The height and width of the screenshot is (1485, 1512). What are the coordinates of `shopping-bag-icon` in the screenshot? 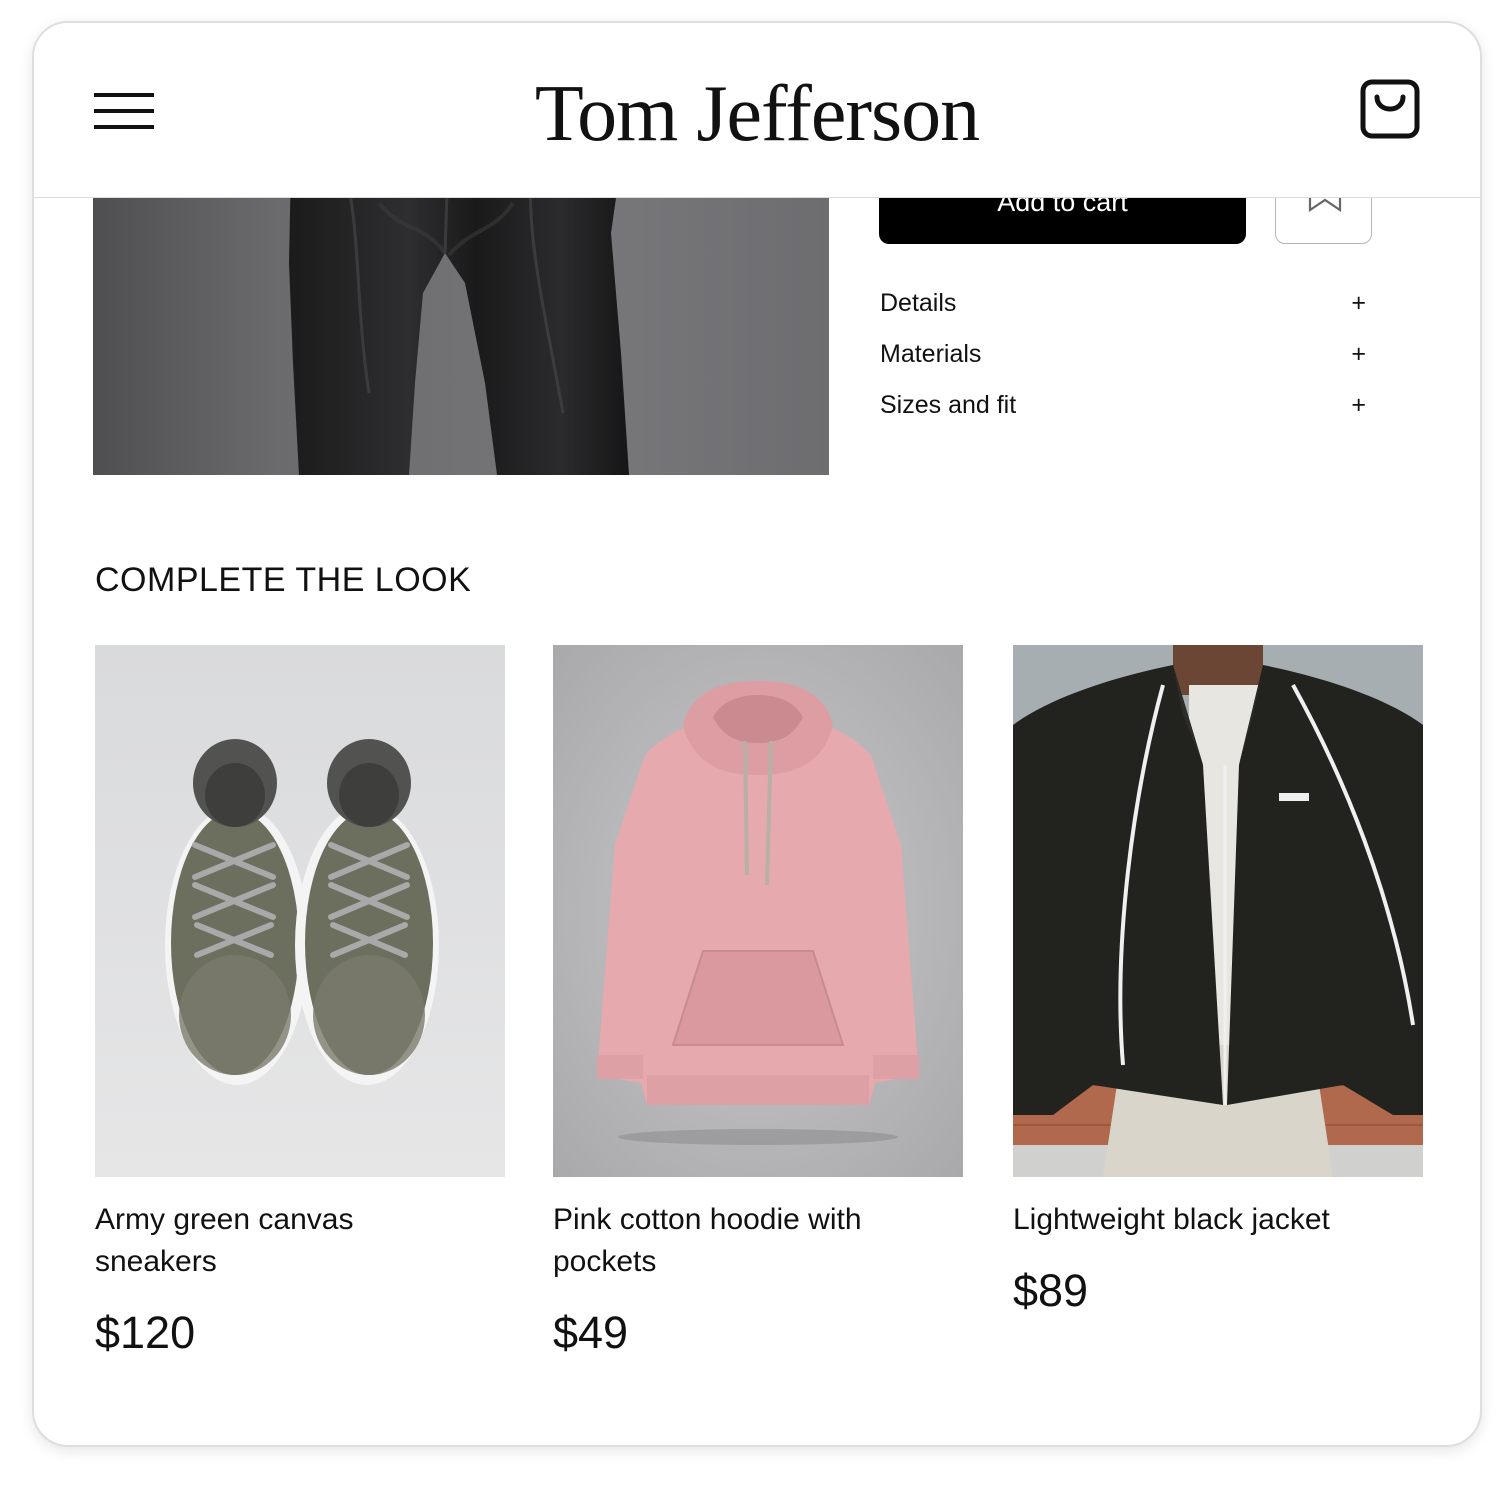 It's located at (1391, 110).